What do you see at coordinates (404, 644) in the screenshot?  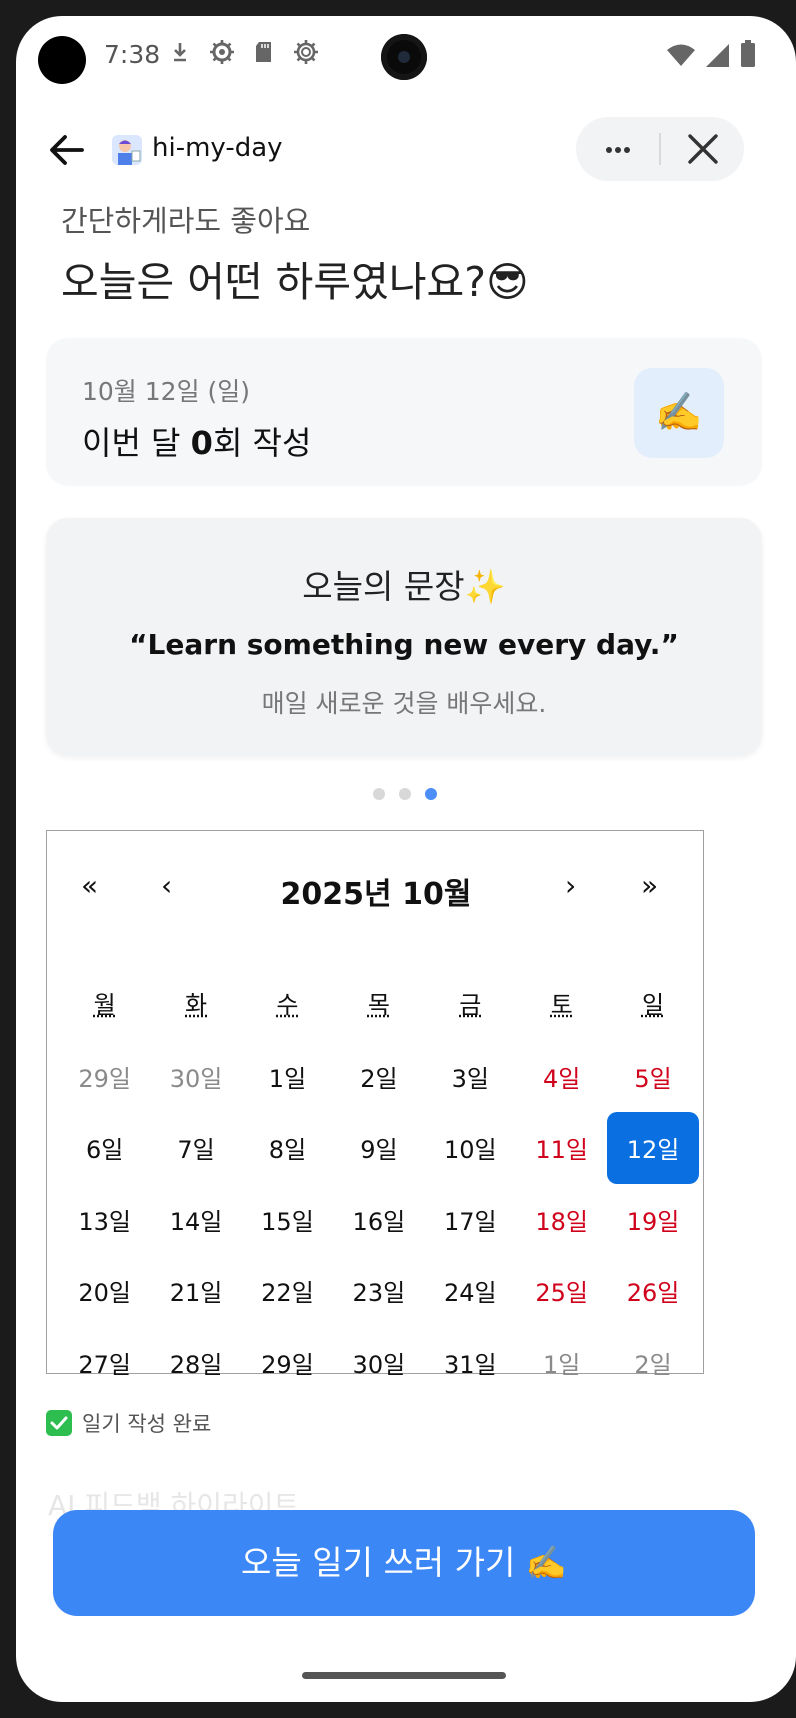 I see `quote-english: “Learn something new every day.”` at bounding box center [404, 644].